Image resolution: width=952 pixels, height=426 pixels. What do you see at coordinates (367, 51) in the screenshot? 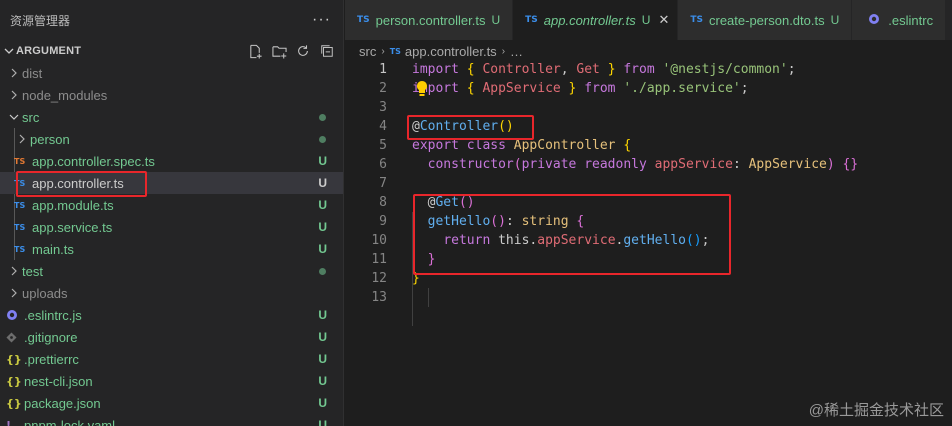
I see `breadcrumb-folder: src` at bounding box center [367, 51].